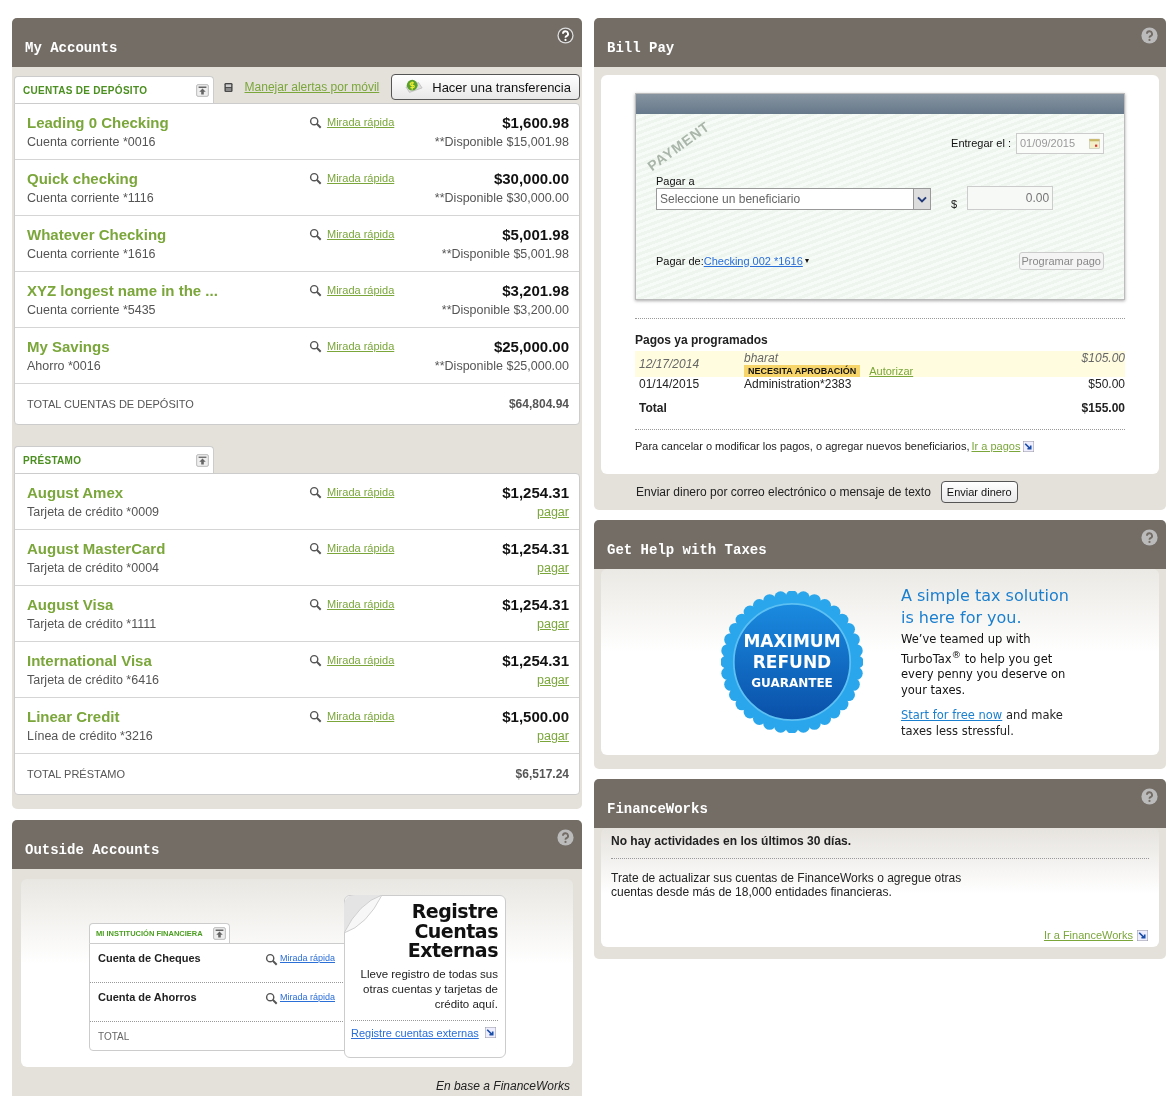 The image size is (1171, 1096). Describe the element at coordinates (52, 460) in the screenshot. I see `section-title: PRÉSTAMO` at that location.